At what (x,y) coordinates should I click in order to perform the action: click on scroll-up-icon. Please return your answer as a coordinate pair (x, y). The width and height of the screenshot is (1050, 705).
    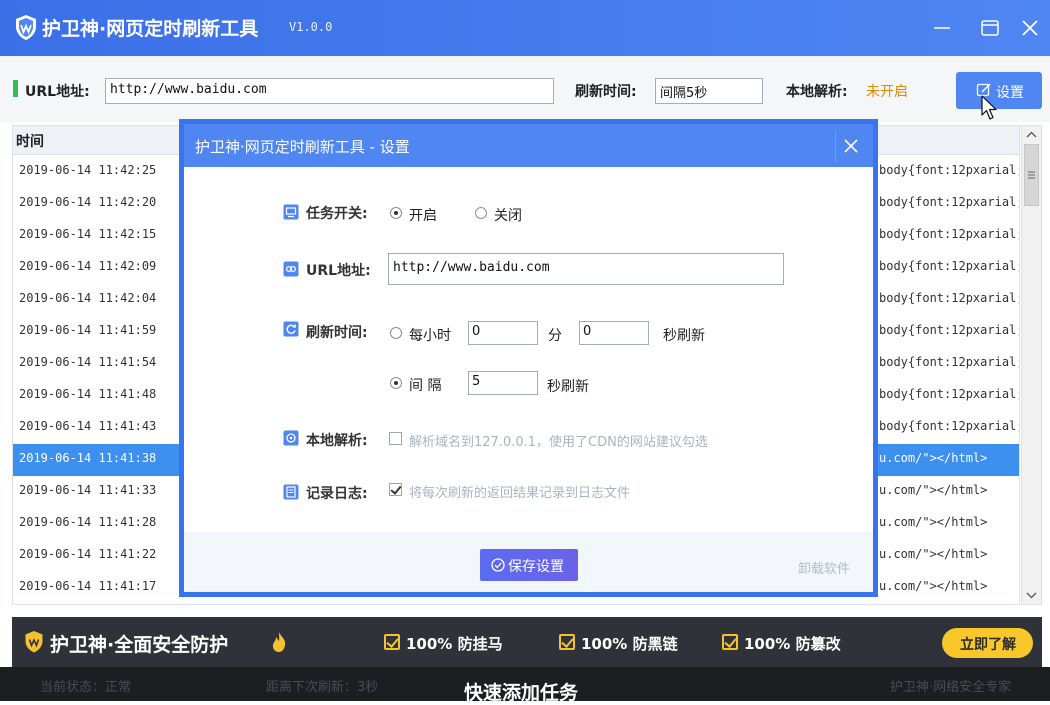
    Looking at the image, I should click on (1031, 135).